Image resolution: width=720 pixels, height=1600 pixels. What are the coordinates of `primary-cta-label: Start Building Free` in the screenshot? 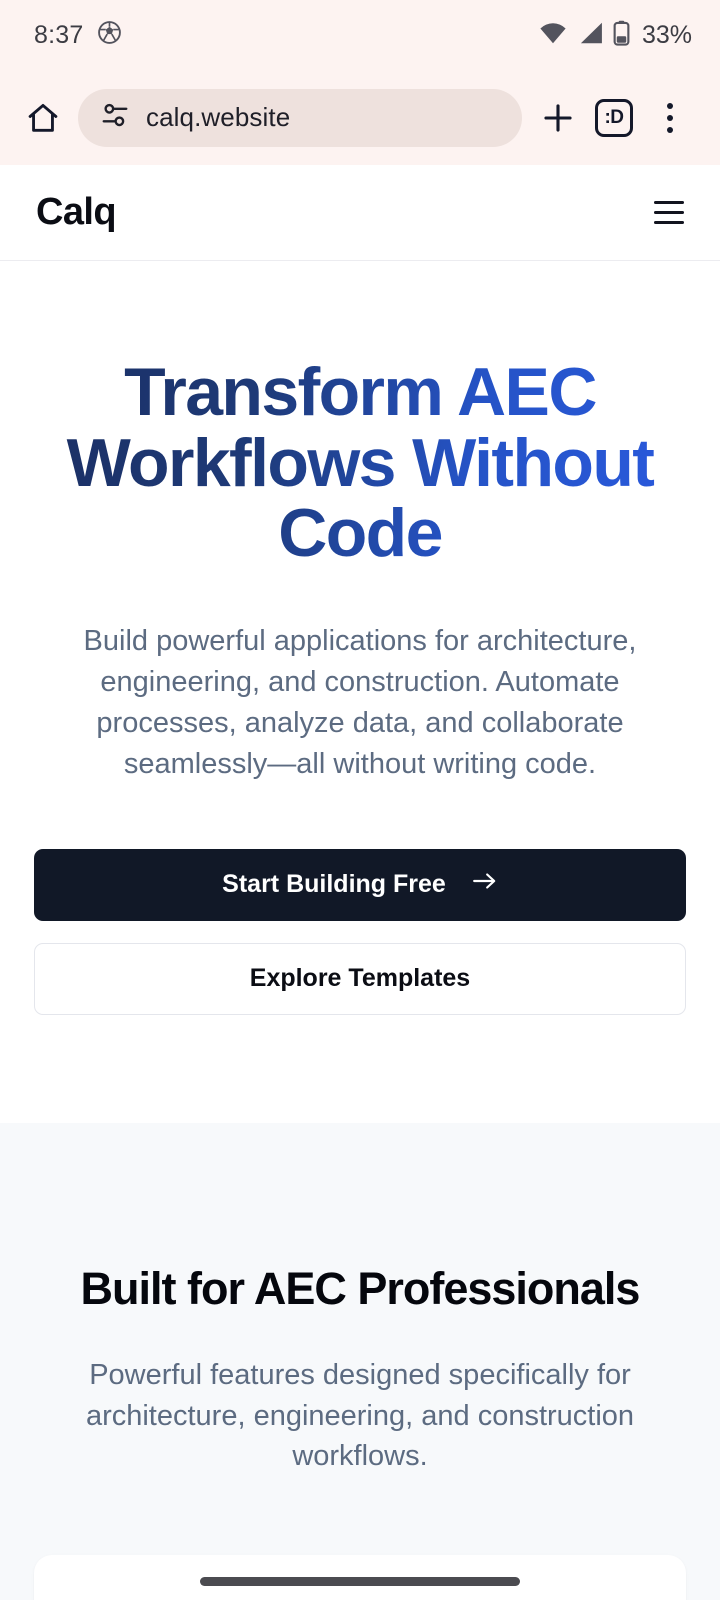 It's located at (334, 884).